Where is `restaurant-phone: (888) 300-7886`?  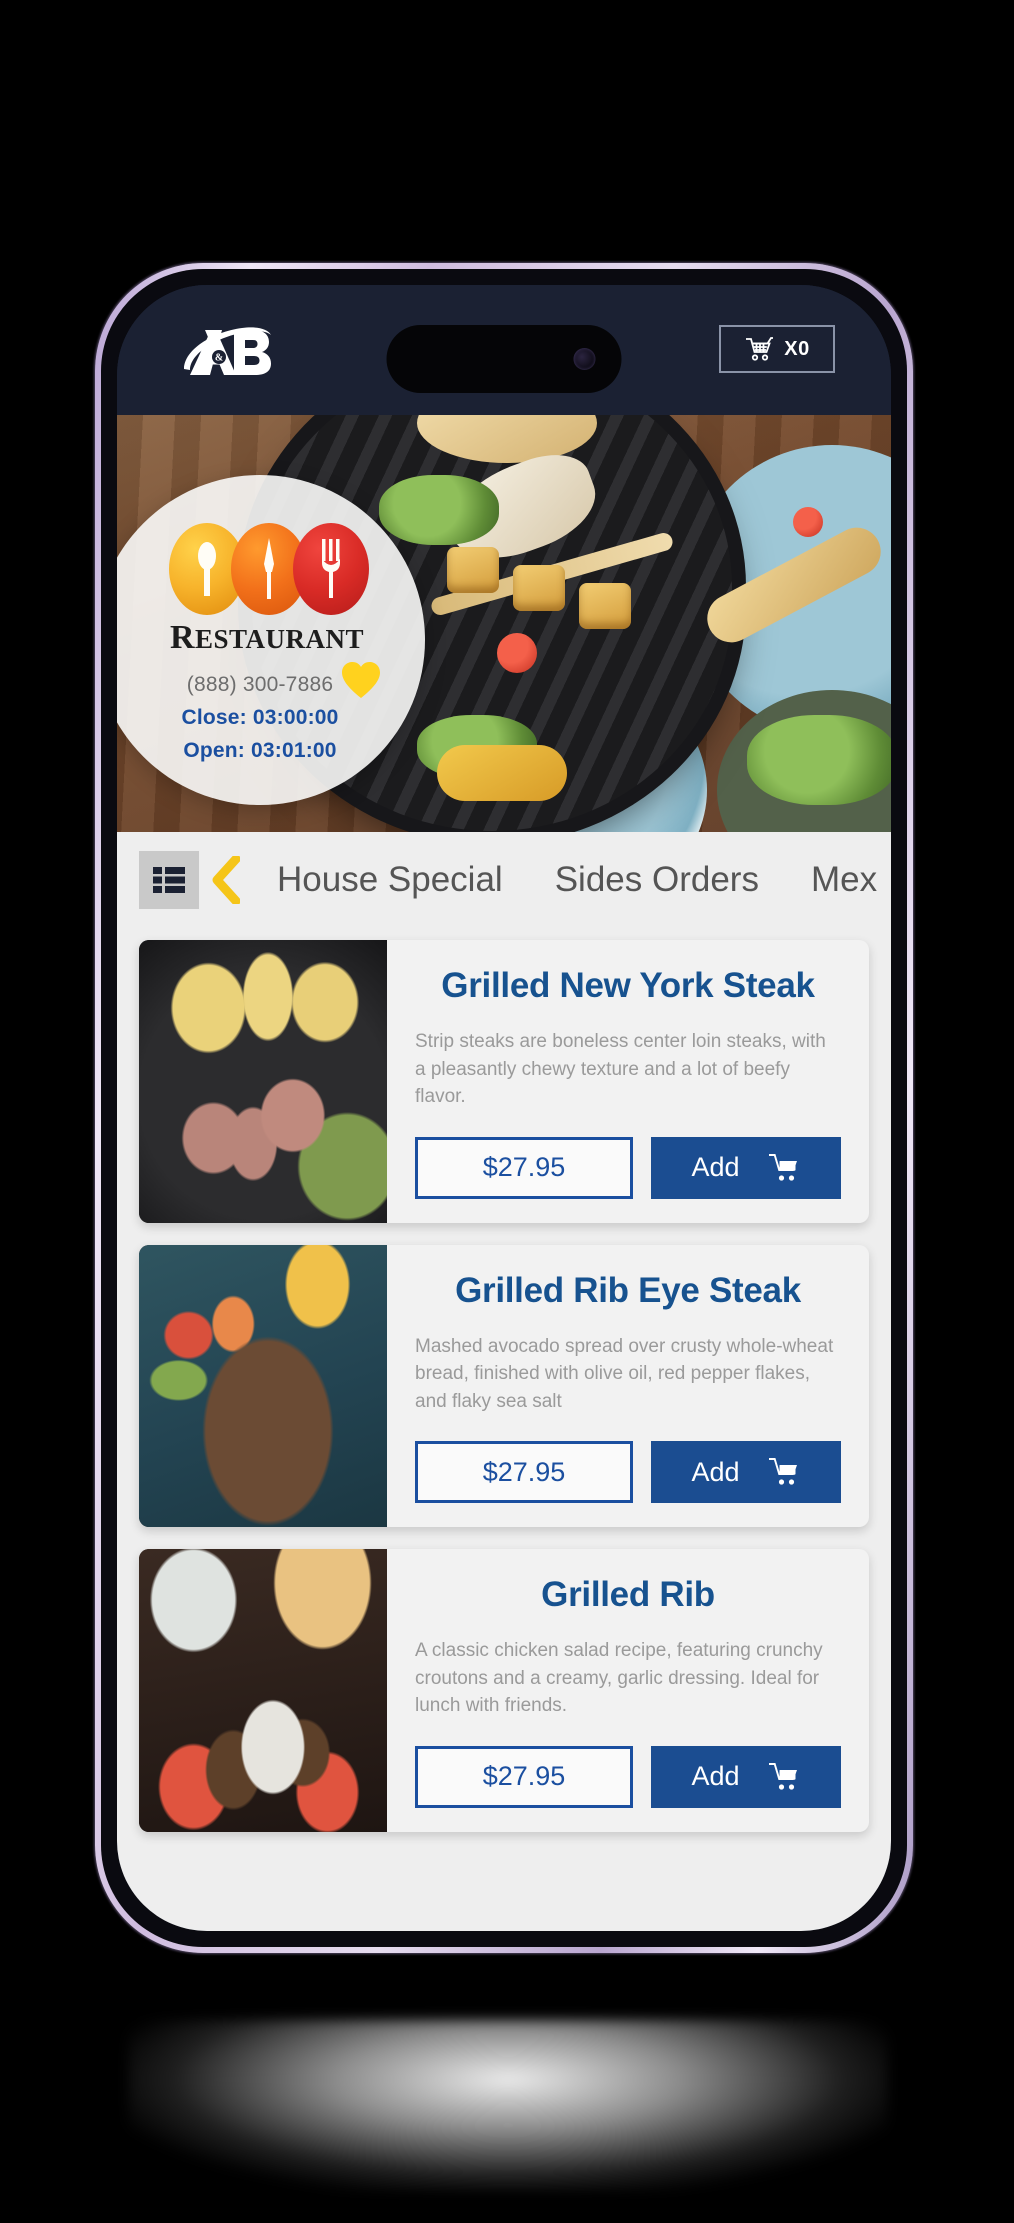 restaurant-phone: (888) 300-7886 is located at coordinates (260, 685).